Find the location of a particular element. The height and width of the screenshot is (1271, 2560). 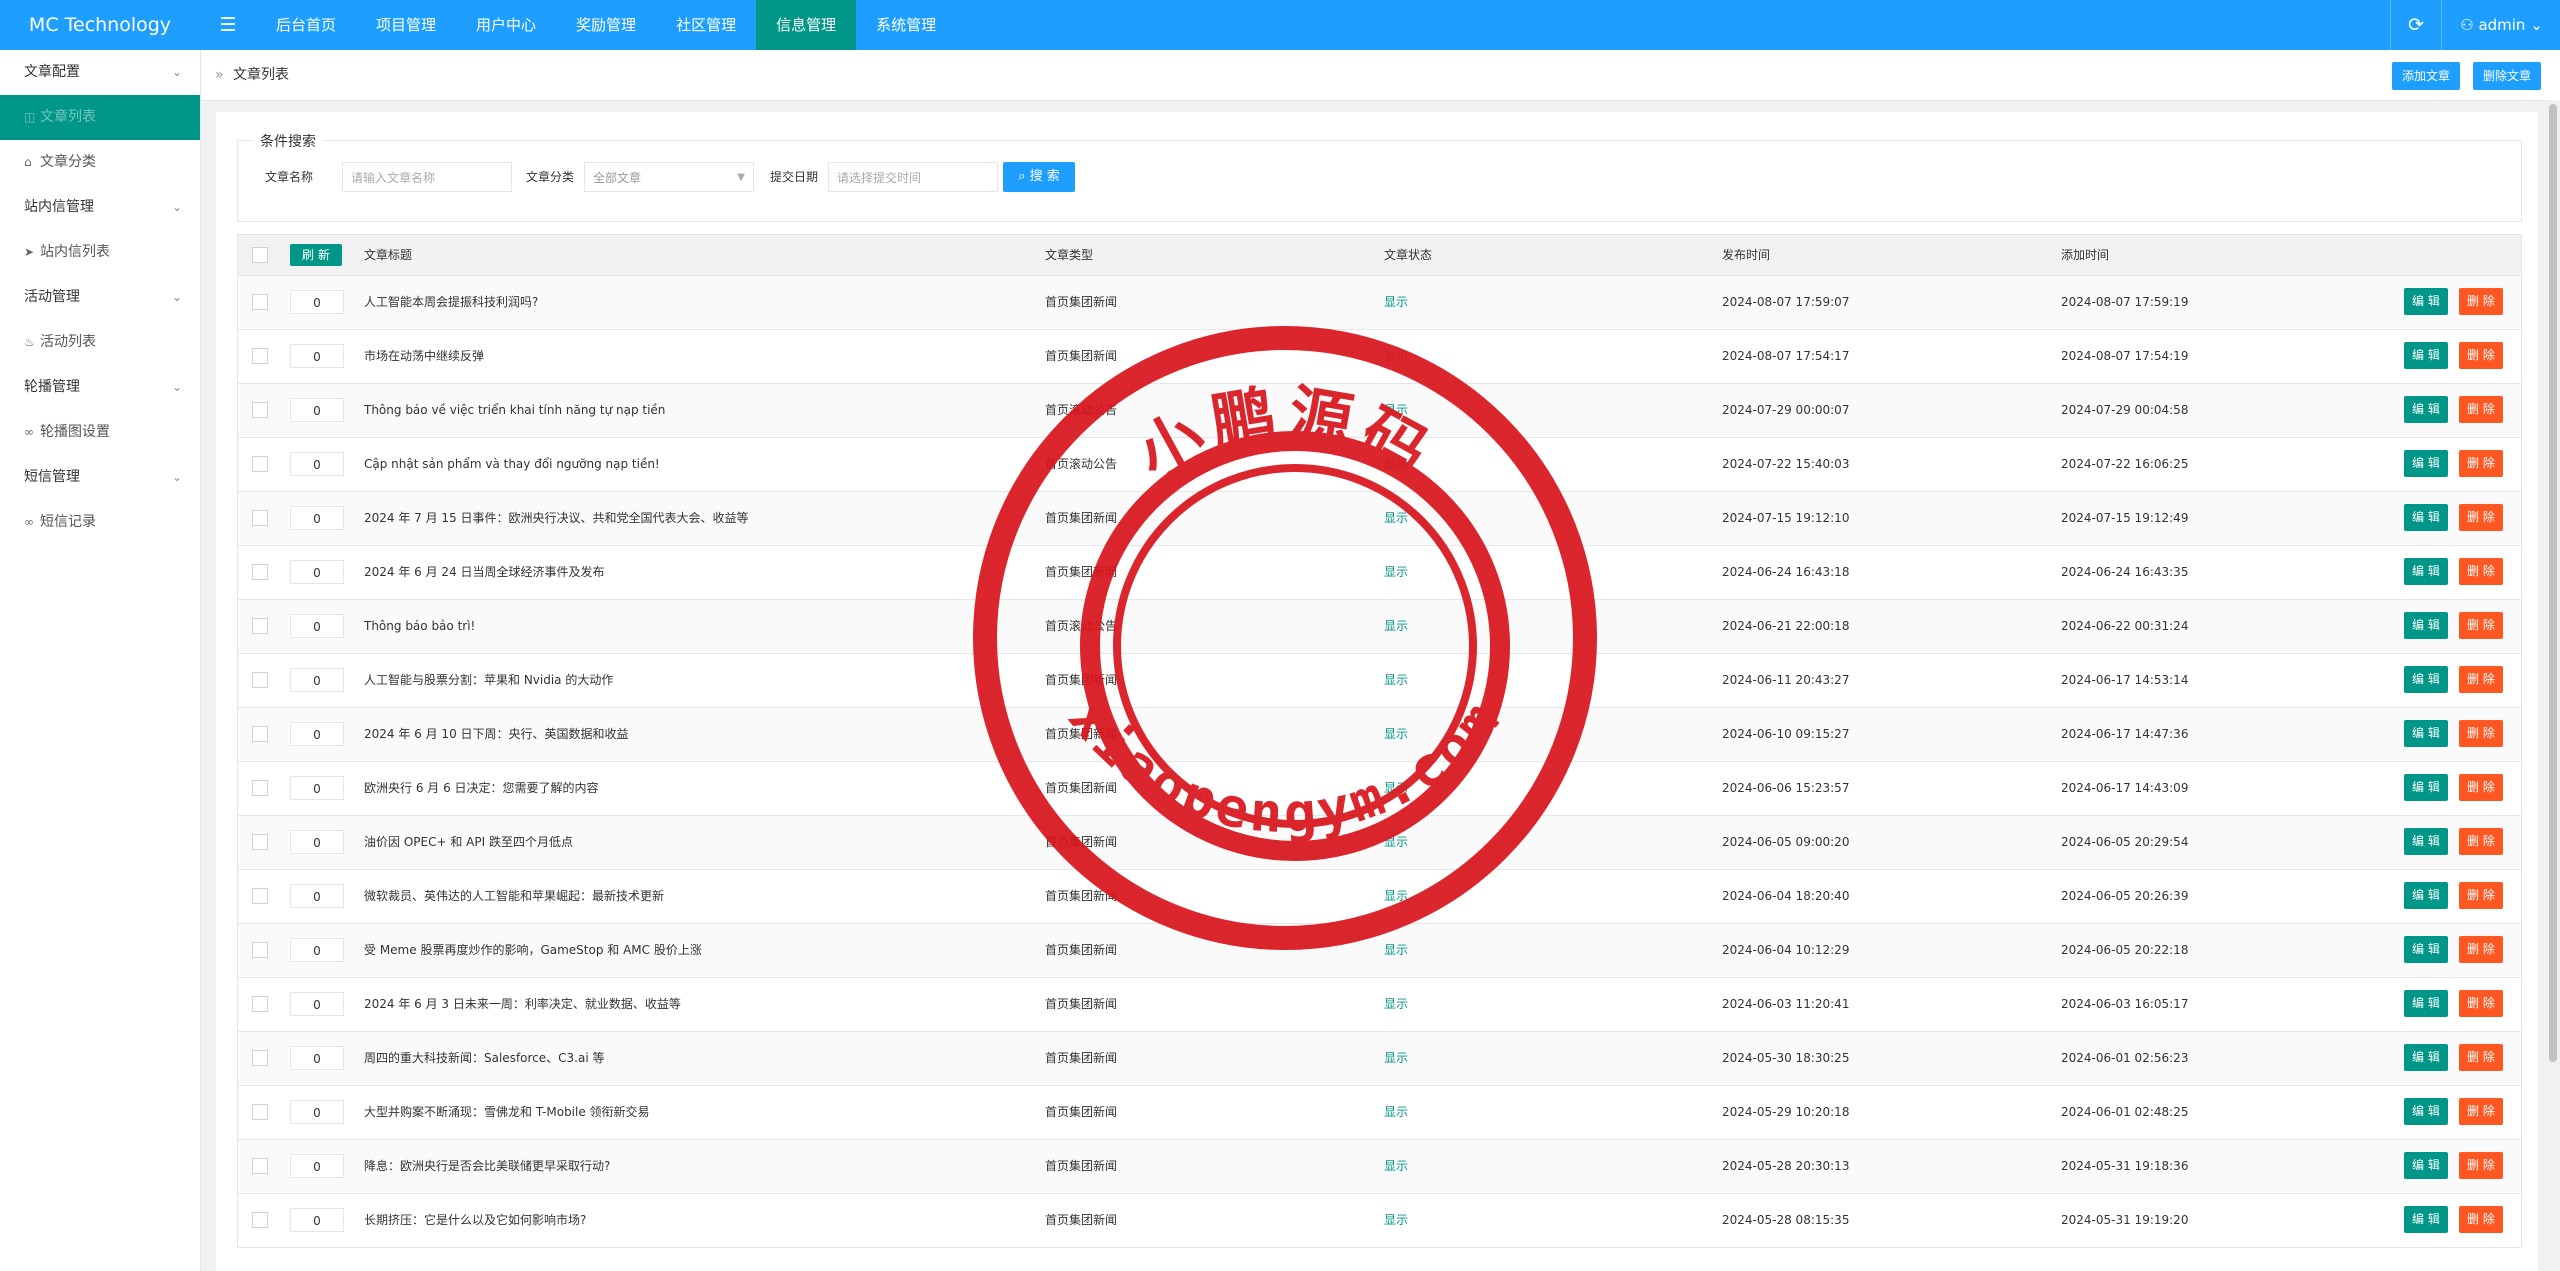

nav-item-5: 信息管理 is located at coordinates (806, 25).